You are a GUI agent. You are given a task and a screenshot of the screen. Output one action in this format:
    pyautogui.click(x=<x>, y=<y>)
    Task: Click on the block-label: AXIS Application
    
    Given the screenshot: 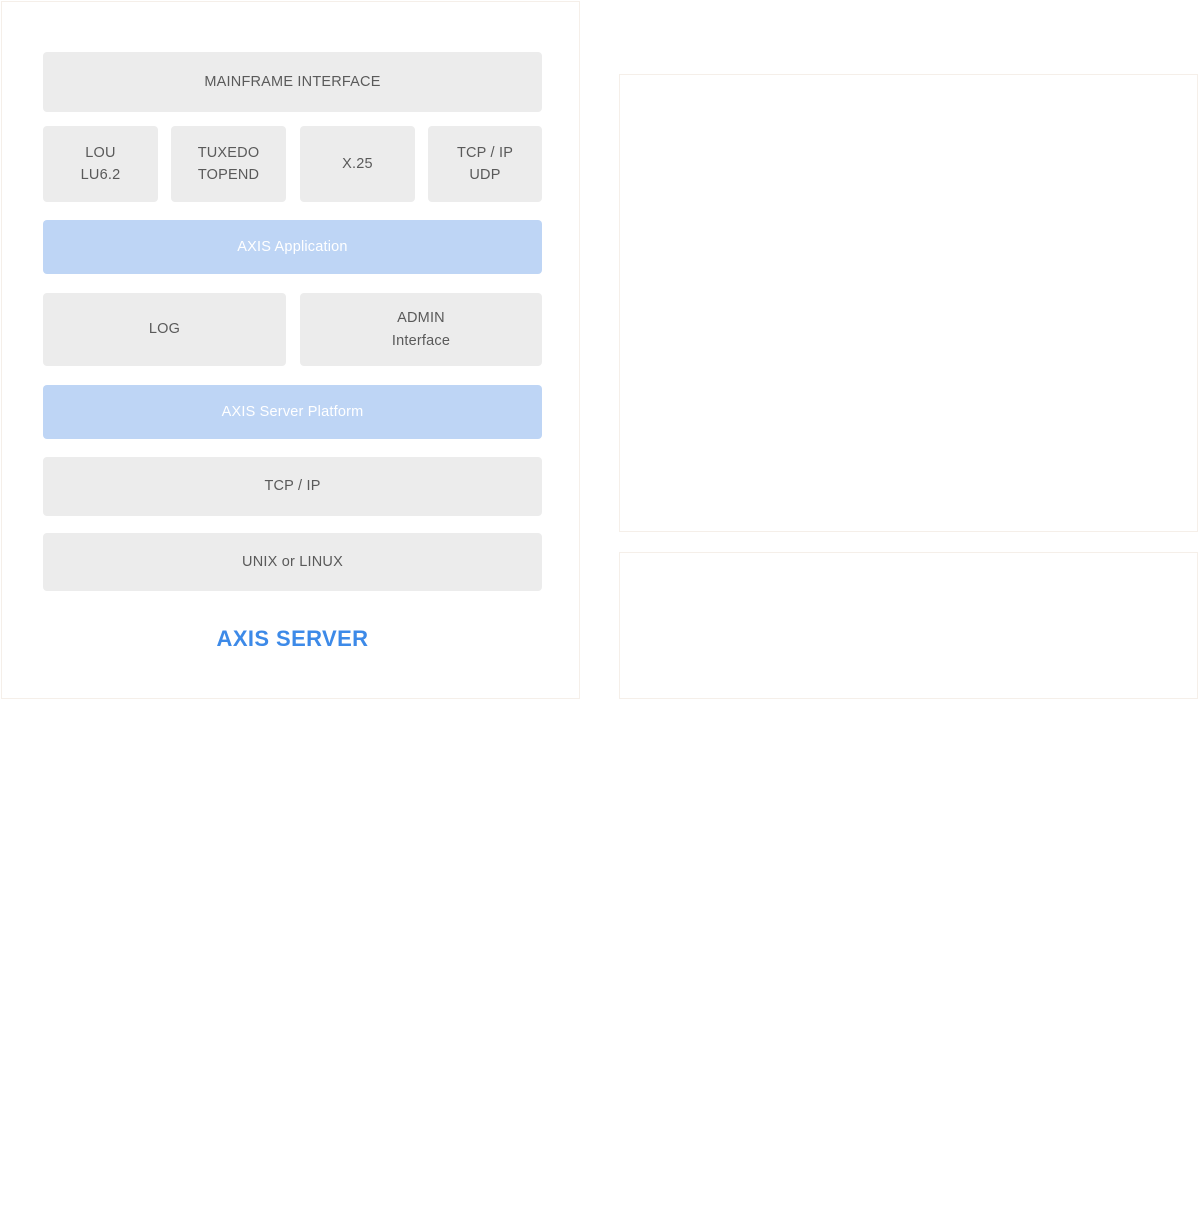 What is the action you would take?
    pyautogui.click(x=292, y=246)
    